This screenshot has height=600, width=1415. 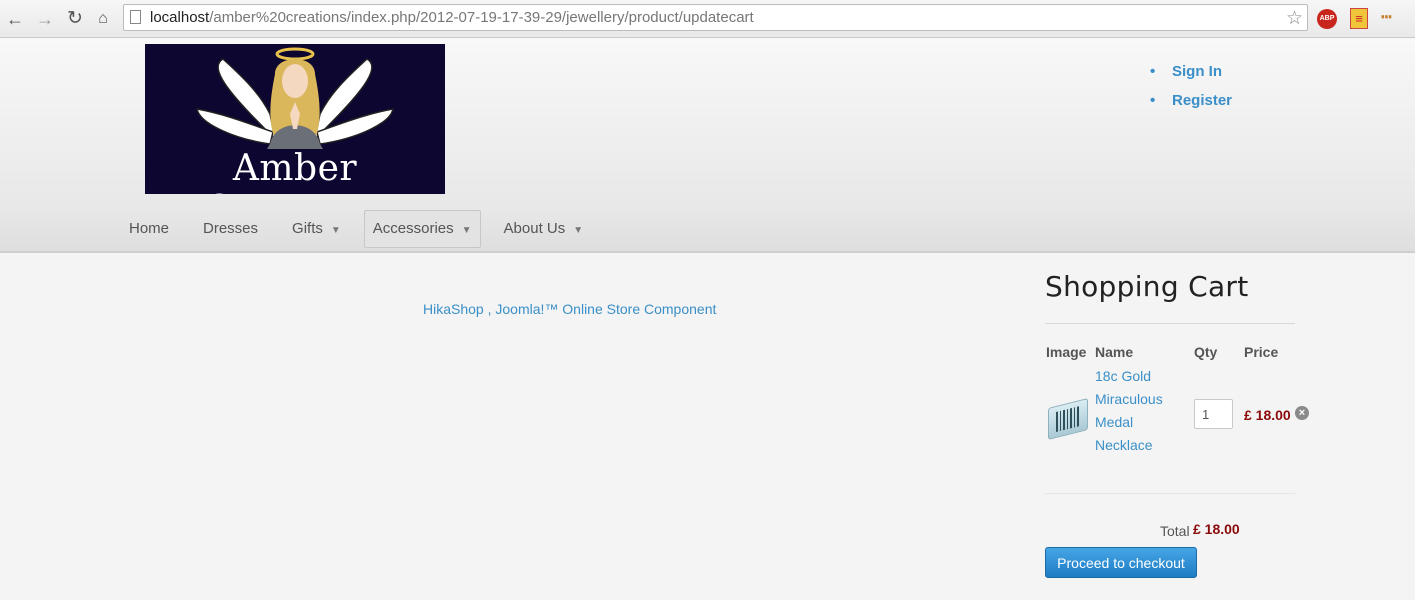 What do you see at coordinates (294, 171) in the screenshot?
I see `logo-text: Amber Creations` at bounding box center [294, 171].